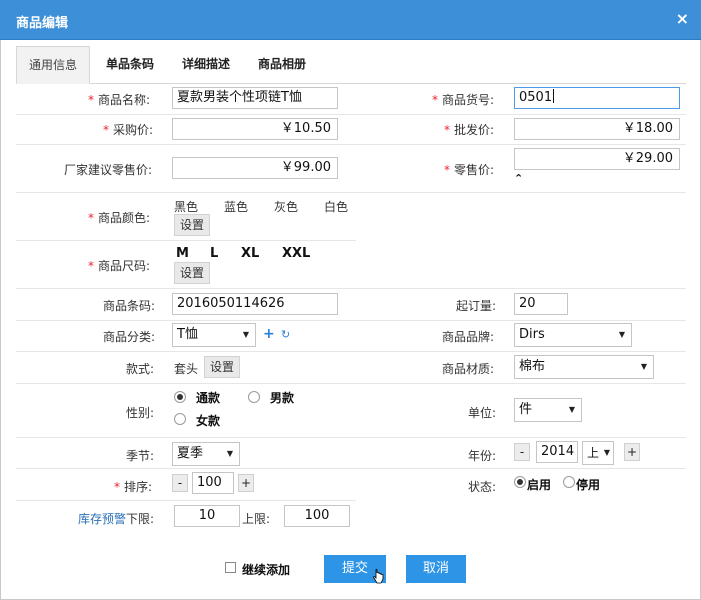 The width and height of the screenshot is (701, 600). What do you see at coordinates (180, 483) in the screenshot?
I see `sort-decrement-button: -` at bounding box center [180, 483].